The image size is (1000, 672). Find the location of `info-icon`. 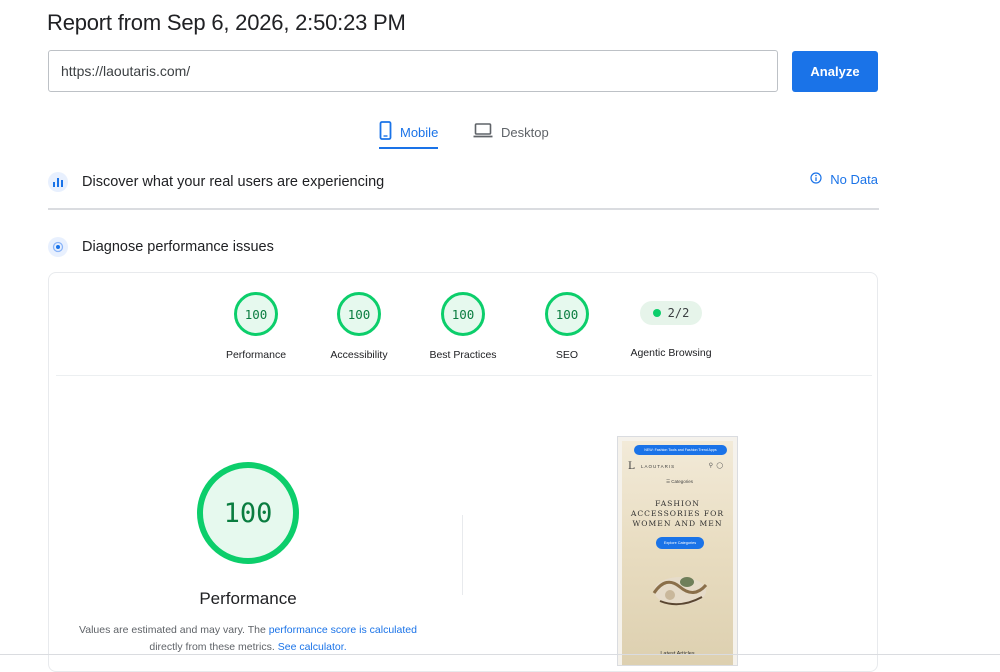

info-icon is located at coordinates (816, 179).